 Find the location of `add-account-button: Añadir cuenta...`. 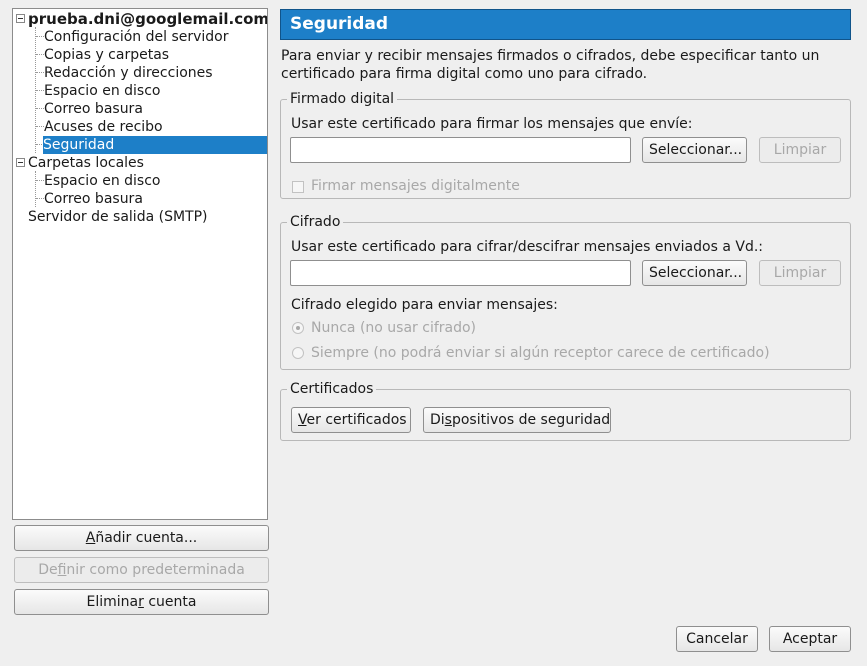

add-account-button: Añadir cuenta... is located at coordinates (141, 538).